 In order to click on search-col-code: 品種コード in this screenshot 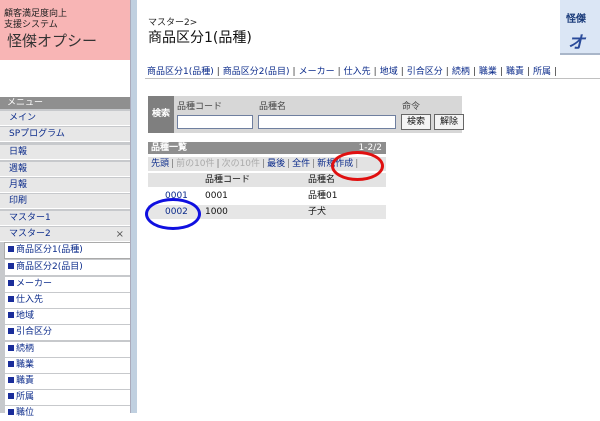, I will do `click(200, 107)`.